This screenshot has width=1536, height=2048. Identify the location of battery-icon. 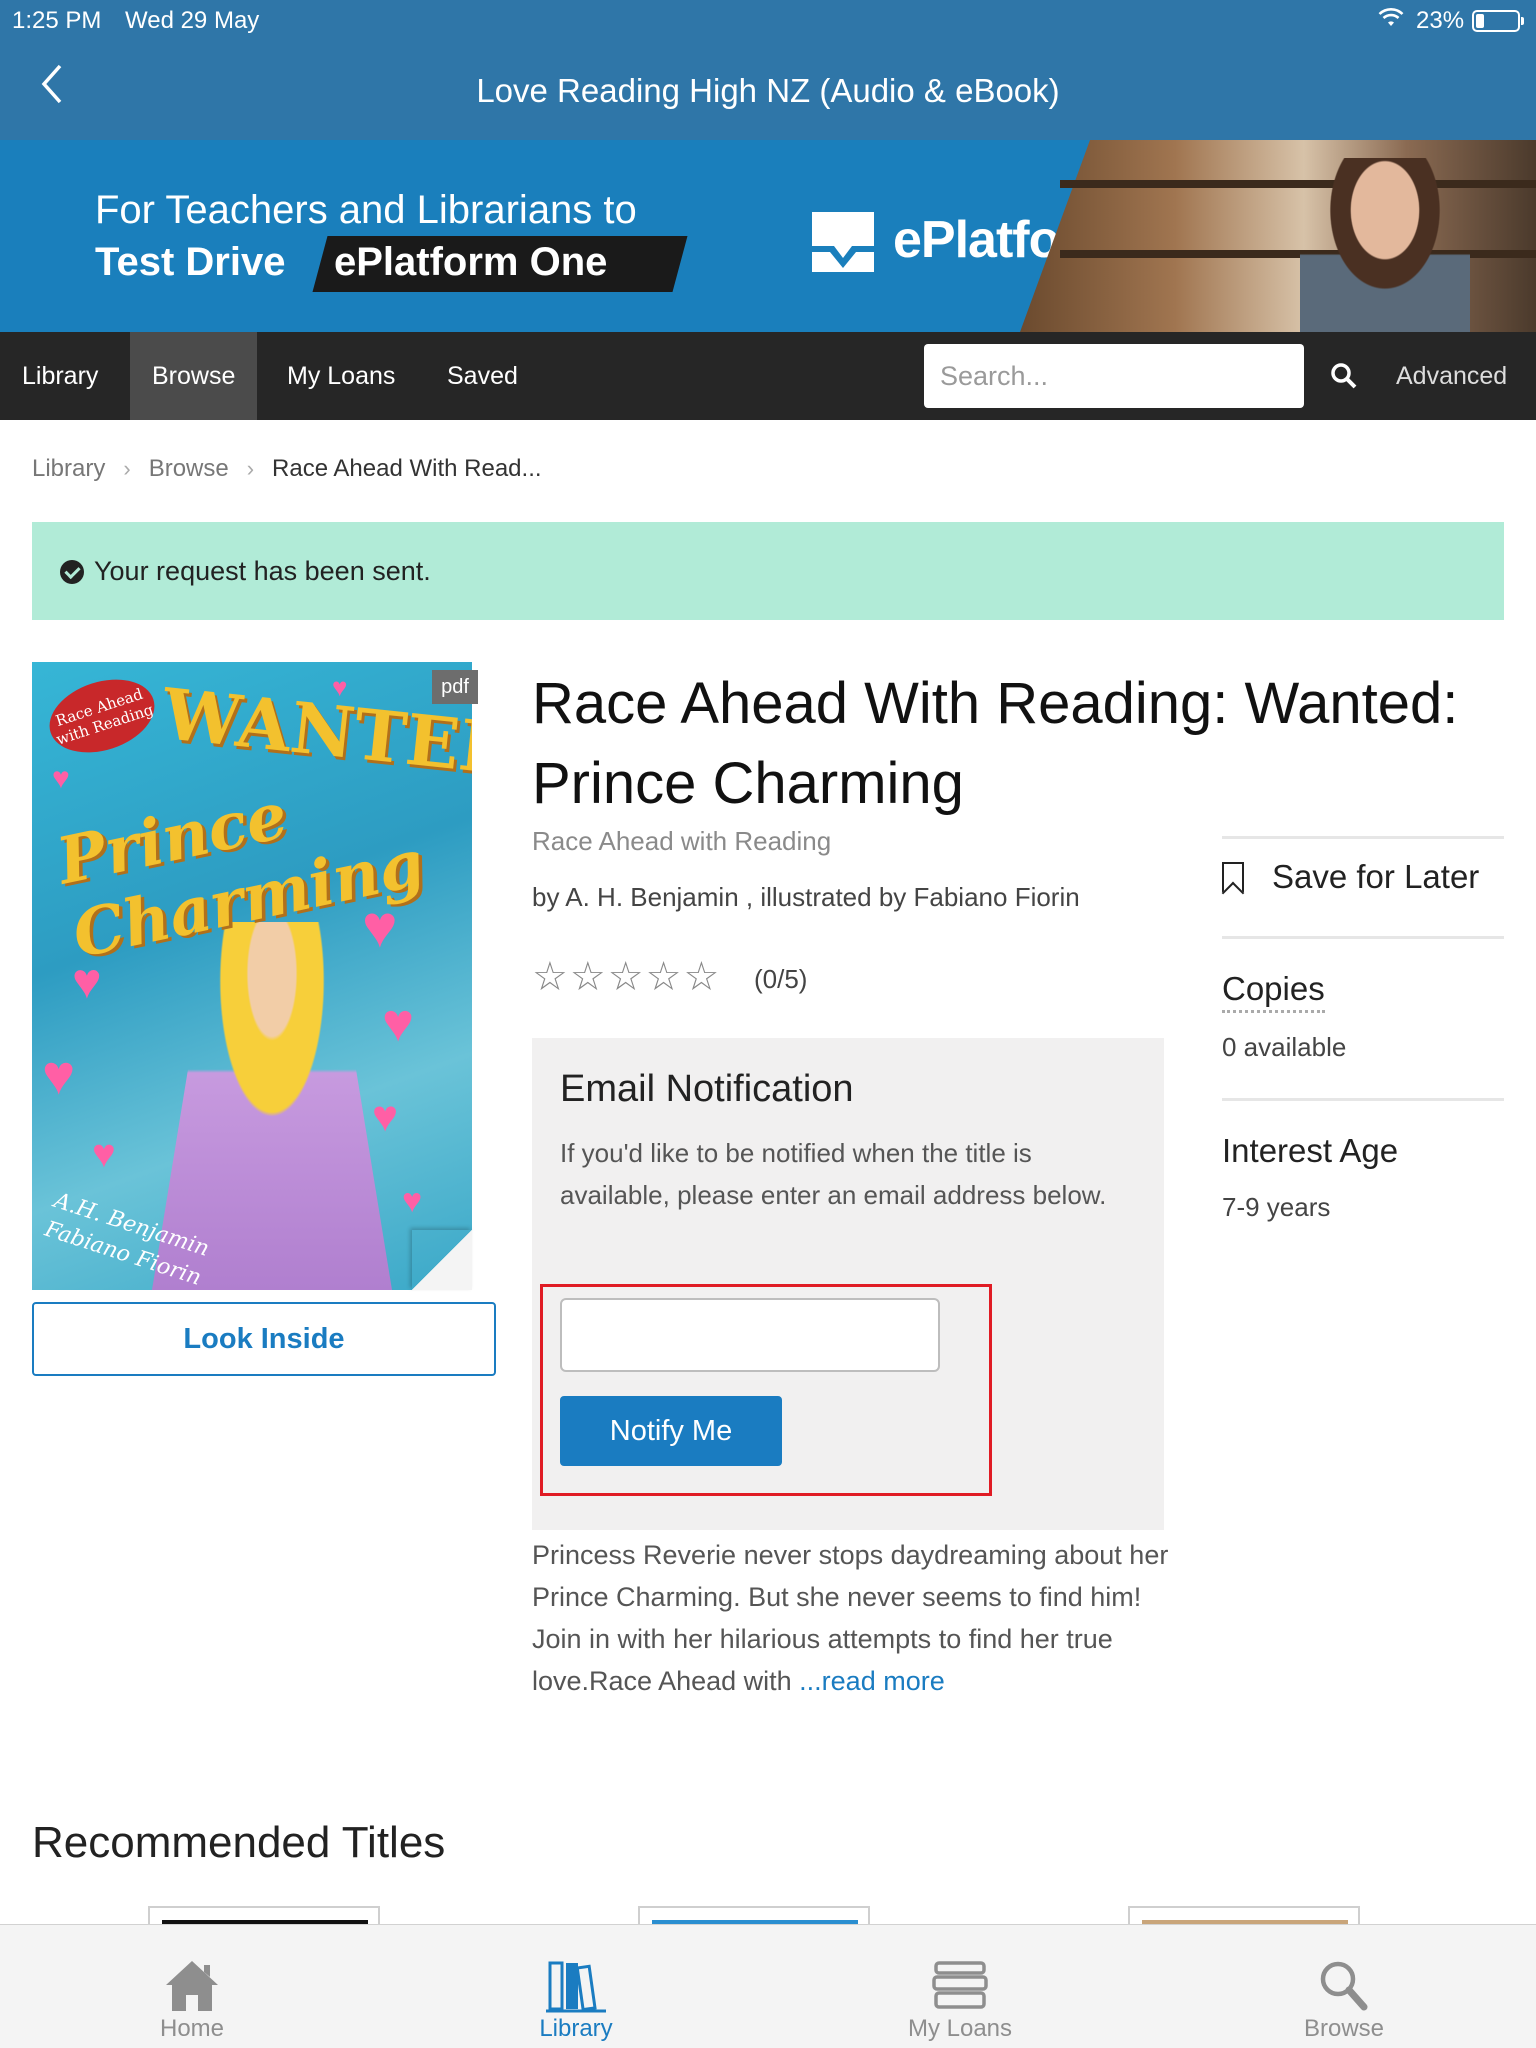
(1498, 21).